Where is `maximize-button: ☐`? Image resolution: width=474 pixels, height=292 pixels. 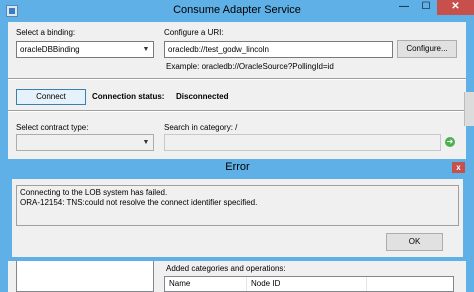 maximize-button: ☐ is located at coordinates (426, 7).